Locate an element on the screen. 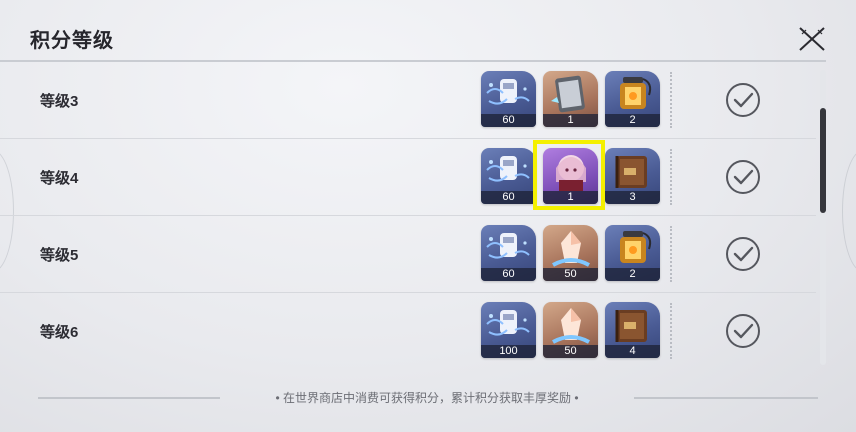 The image size is (856, 432). close-button is located at coordinates (812, 39).